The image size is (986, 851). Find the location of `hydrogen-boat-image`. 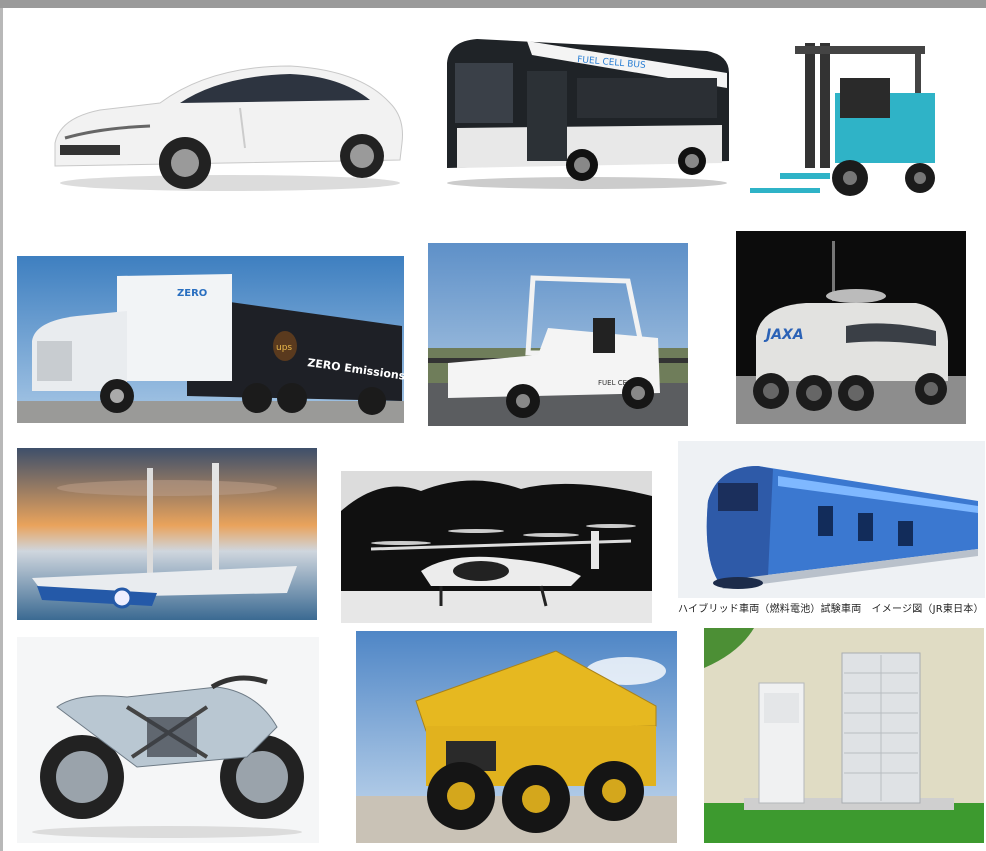

hydrogen-boat-image is located at coordinates (167, 534).